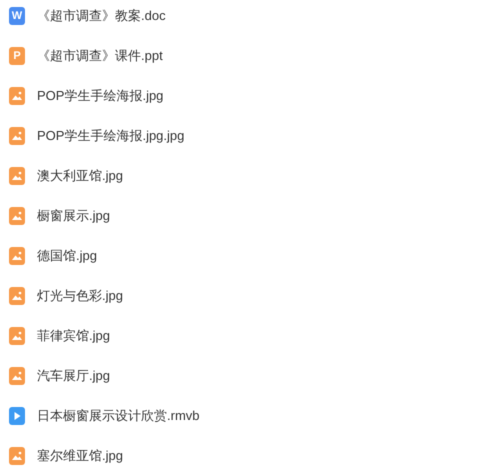 The width and height of the screenshot is (487, 468). Describe the element at coordinates (110, 136) in the screenshot. I see `file-name: POP学生手绘海报.jpg.jpg` at that location.